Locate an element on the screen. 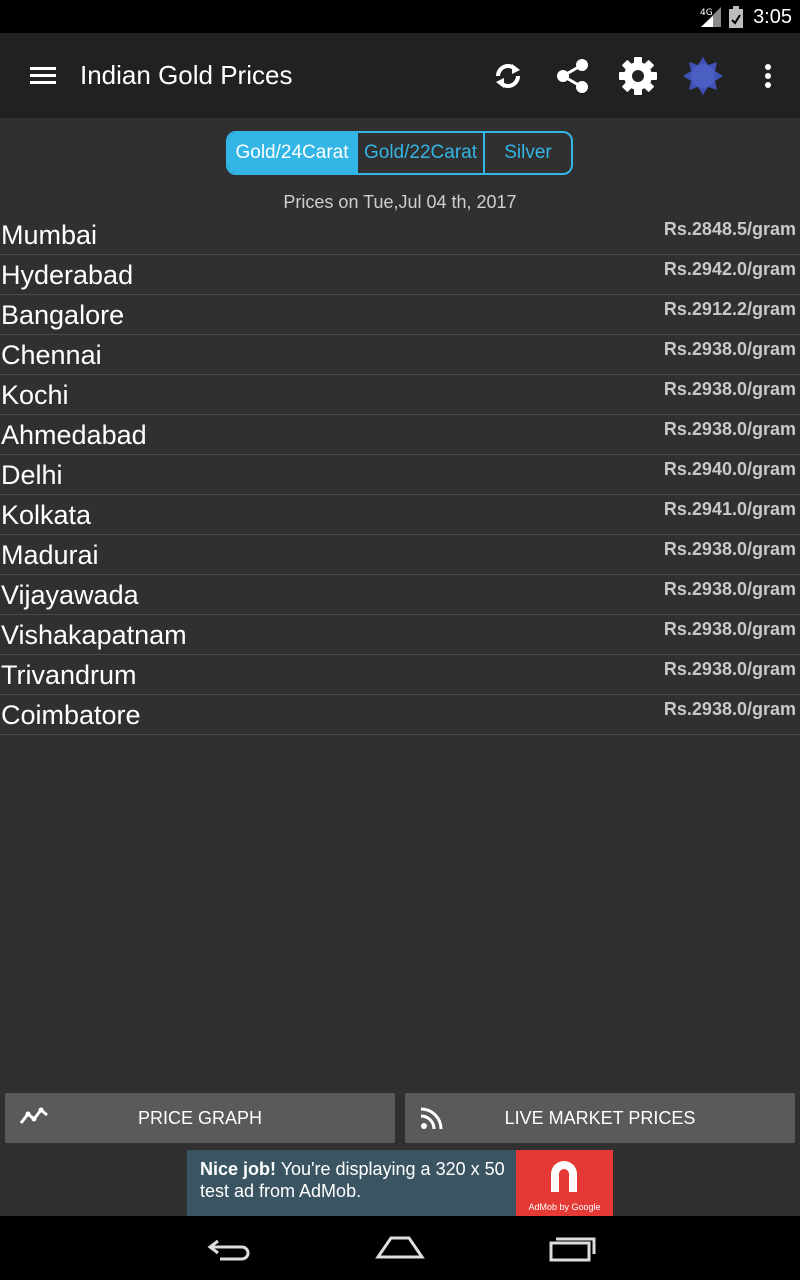 This screenshot has height=1280, width=800. refresh-button is located at coordinates (508, 76).